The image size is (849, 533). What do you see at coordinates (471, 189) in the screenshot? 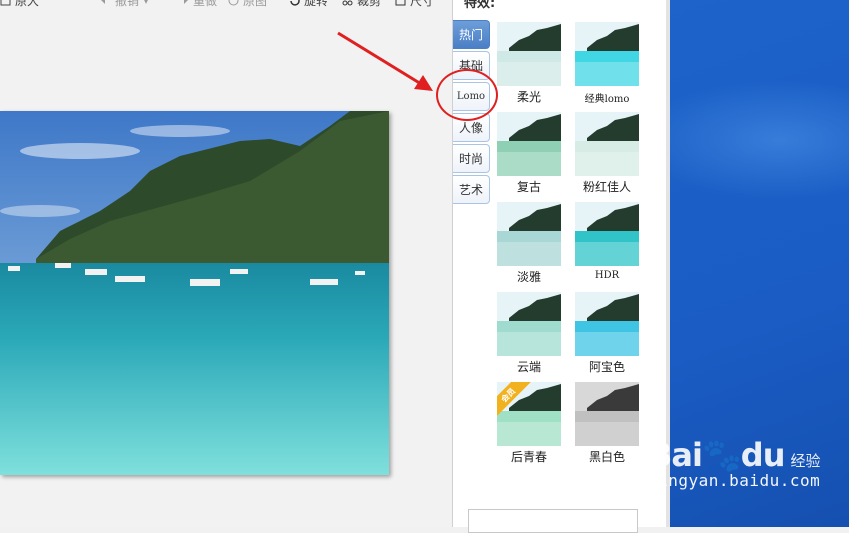
I see `tab-art: 艺术` at bounding box center [471, 189].